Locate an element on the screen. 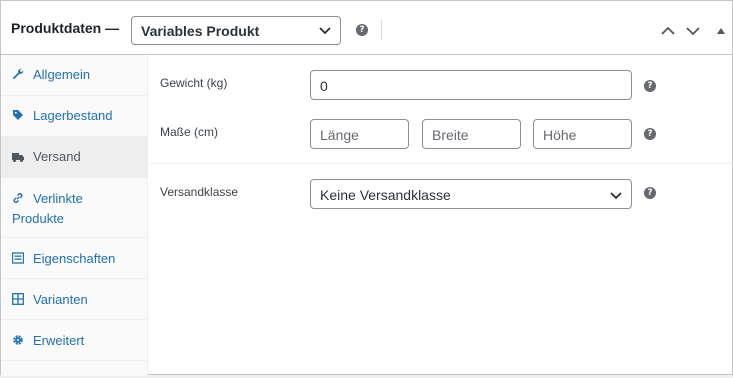 Image resolution: width=733 pixels, height=378 pixels. weight-input: 0 is located at coordinates (471, 85).